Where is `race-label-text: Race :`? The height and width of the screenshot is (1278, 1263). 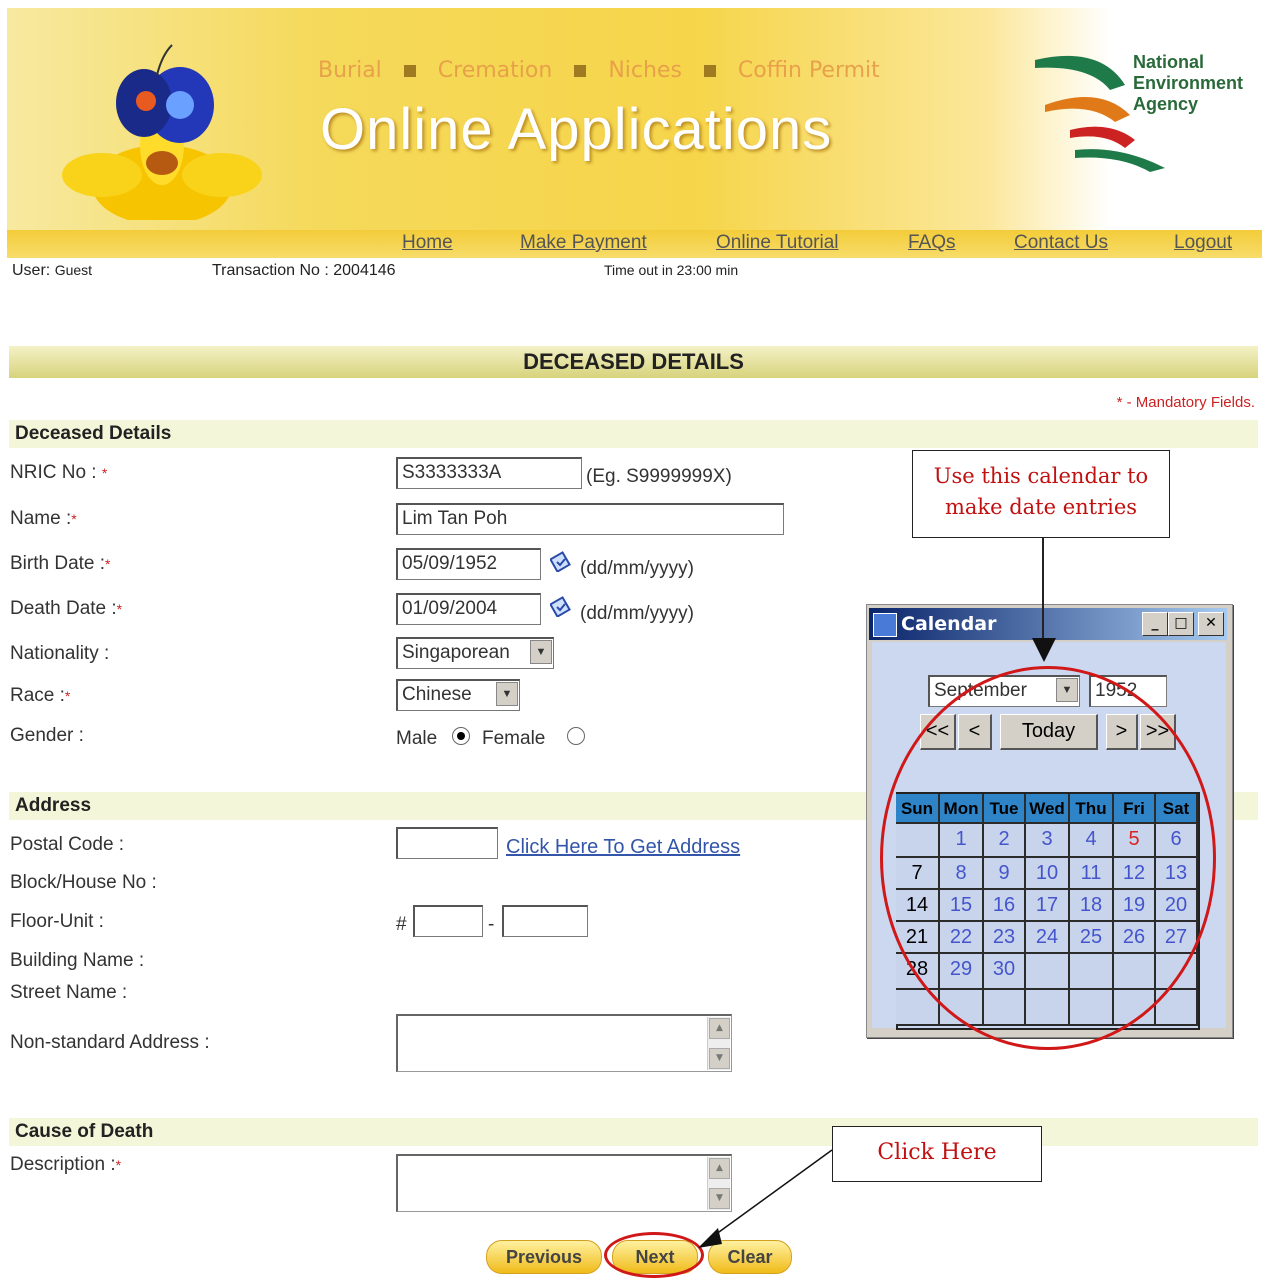 race-label-text: Race : is located at coordinates (37, 695).